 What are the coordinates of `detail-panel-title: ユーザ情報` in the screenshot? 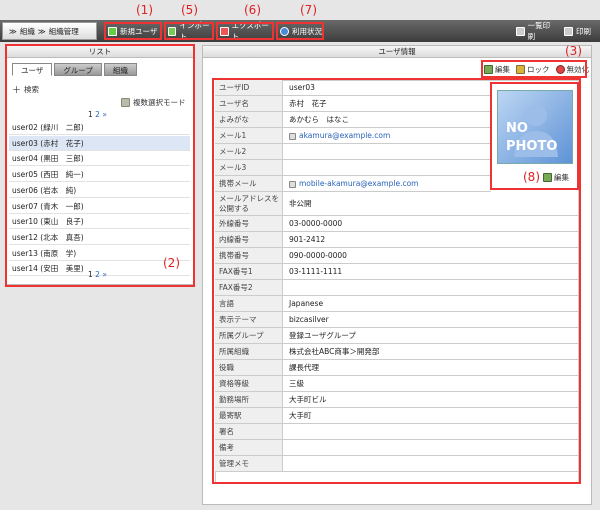 It's located at (397, 52).